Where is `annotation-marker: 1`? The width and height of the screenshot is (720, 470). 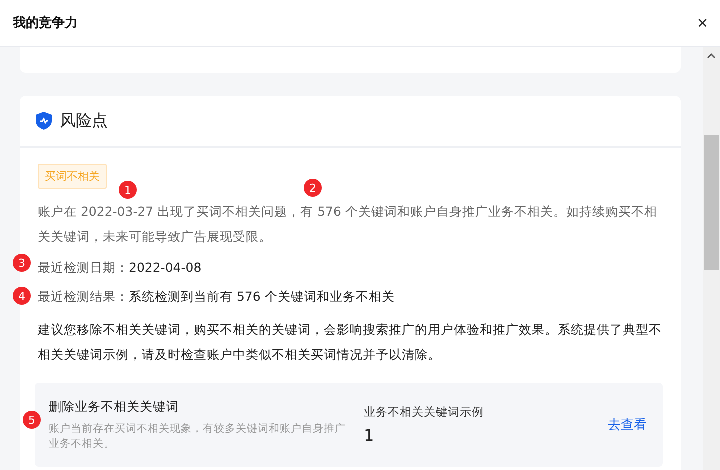 annotation-marker: 1 is located at coordinates (128, 190).